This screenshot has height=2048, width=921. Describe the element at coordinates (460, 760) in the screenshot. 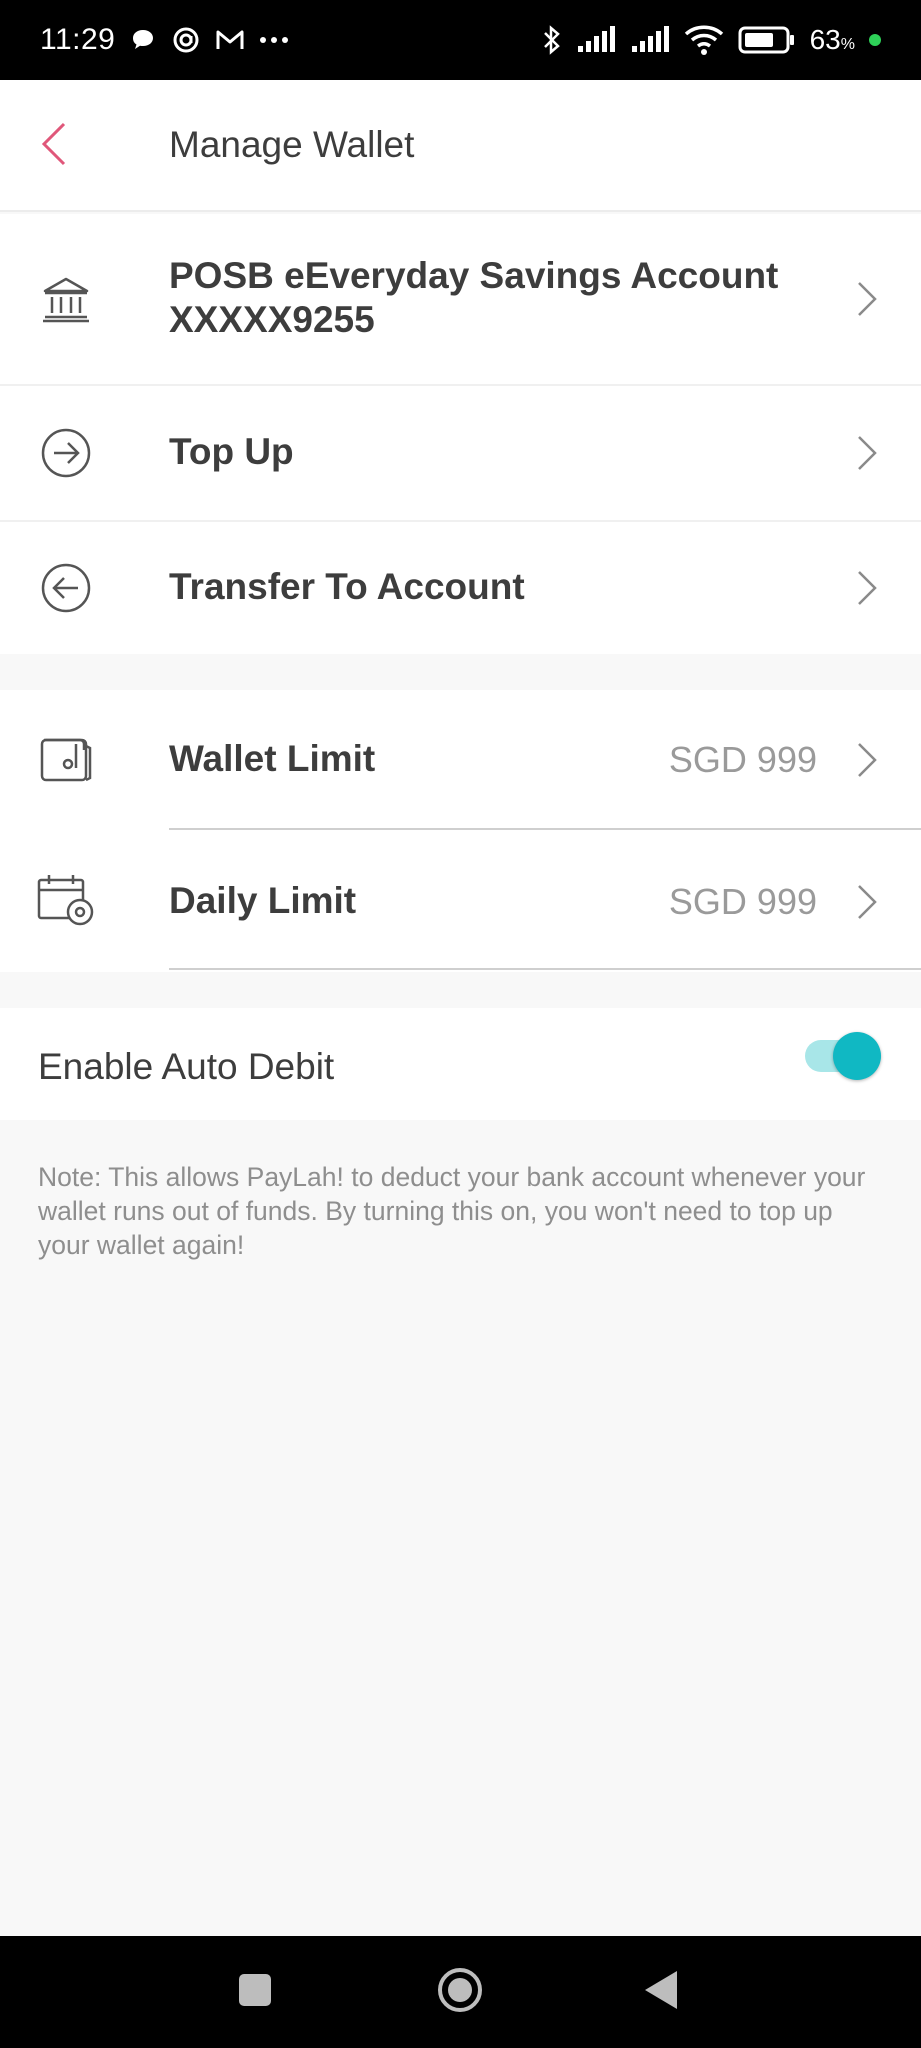

I see `wallet-limit-row: Wallet Limit SGD 999` at that location.